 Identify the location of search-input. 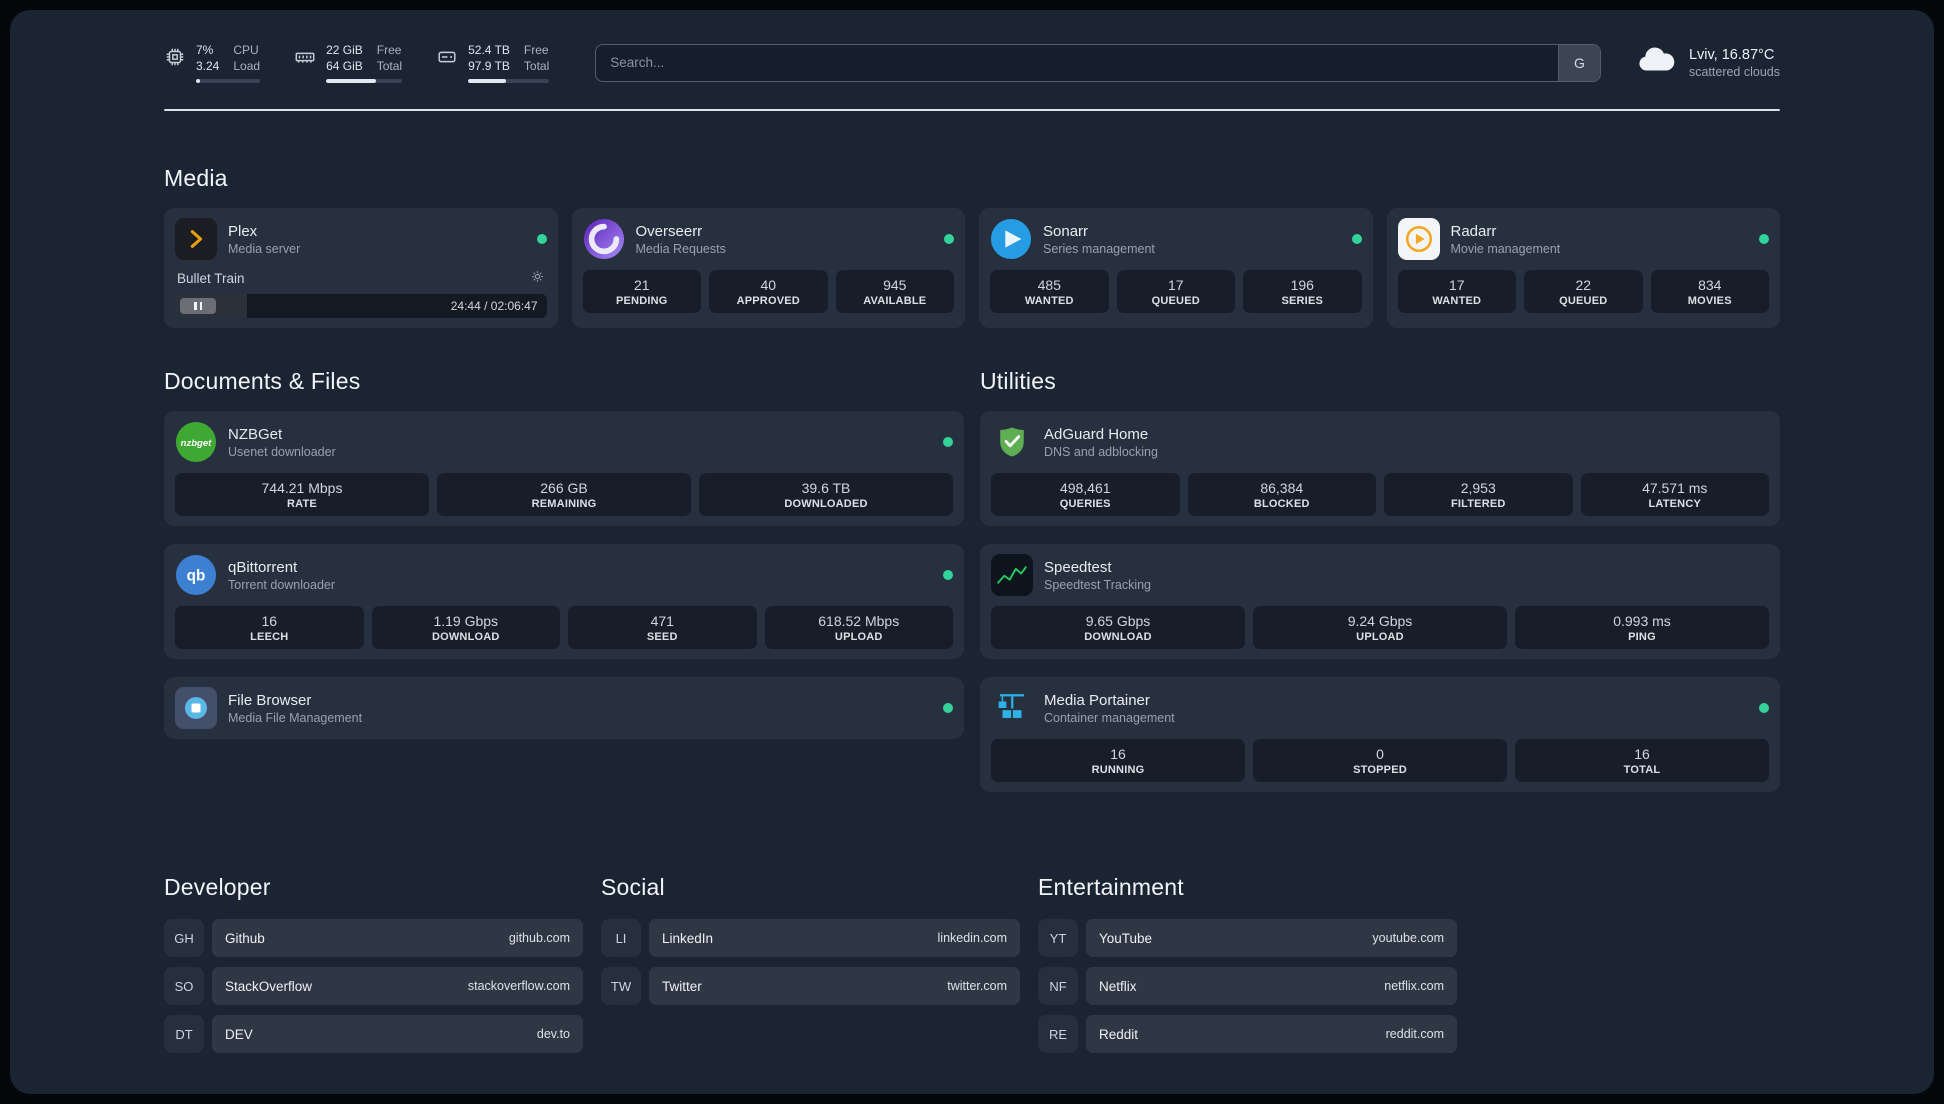
(1098, 62).